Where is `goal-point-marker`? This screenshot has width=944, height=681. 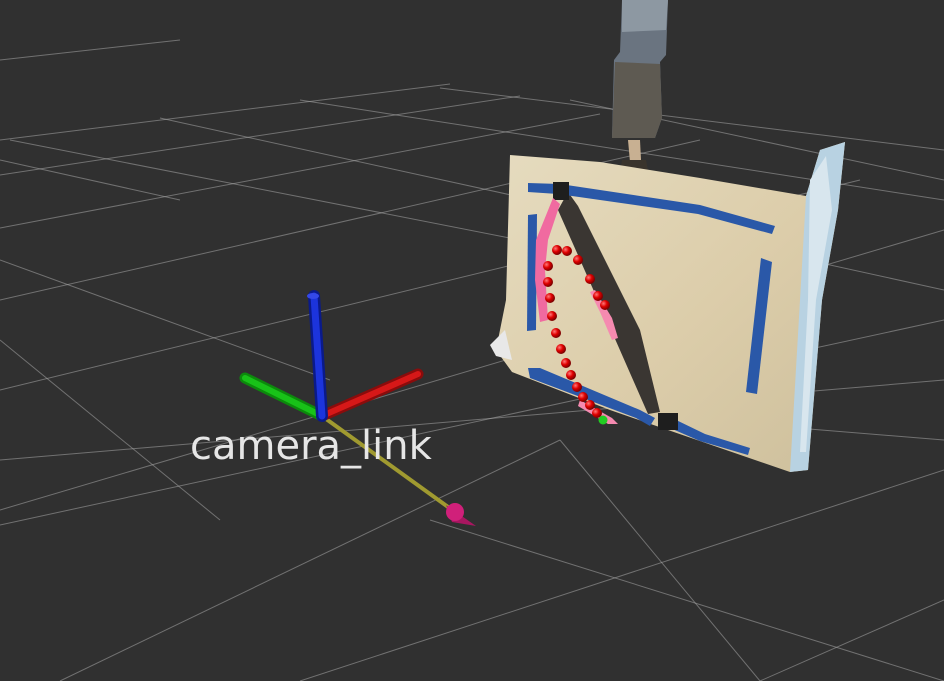
goal-point-marker is located at coordinates (603, 420).